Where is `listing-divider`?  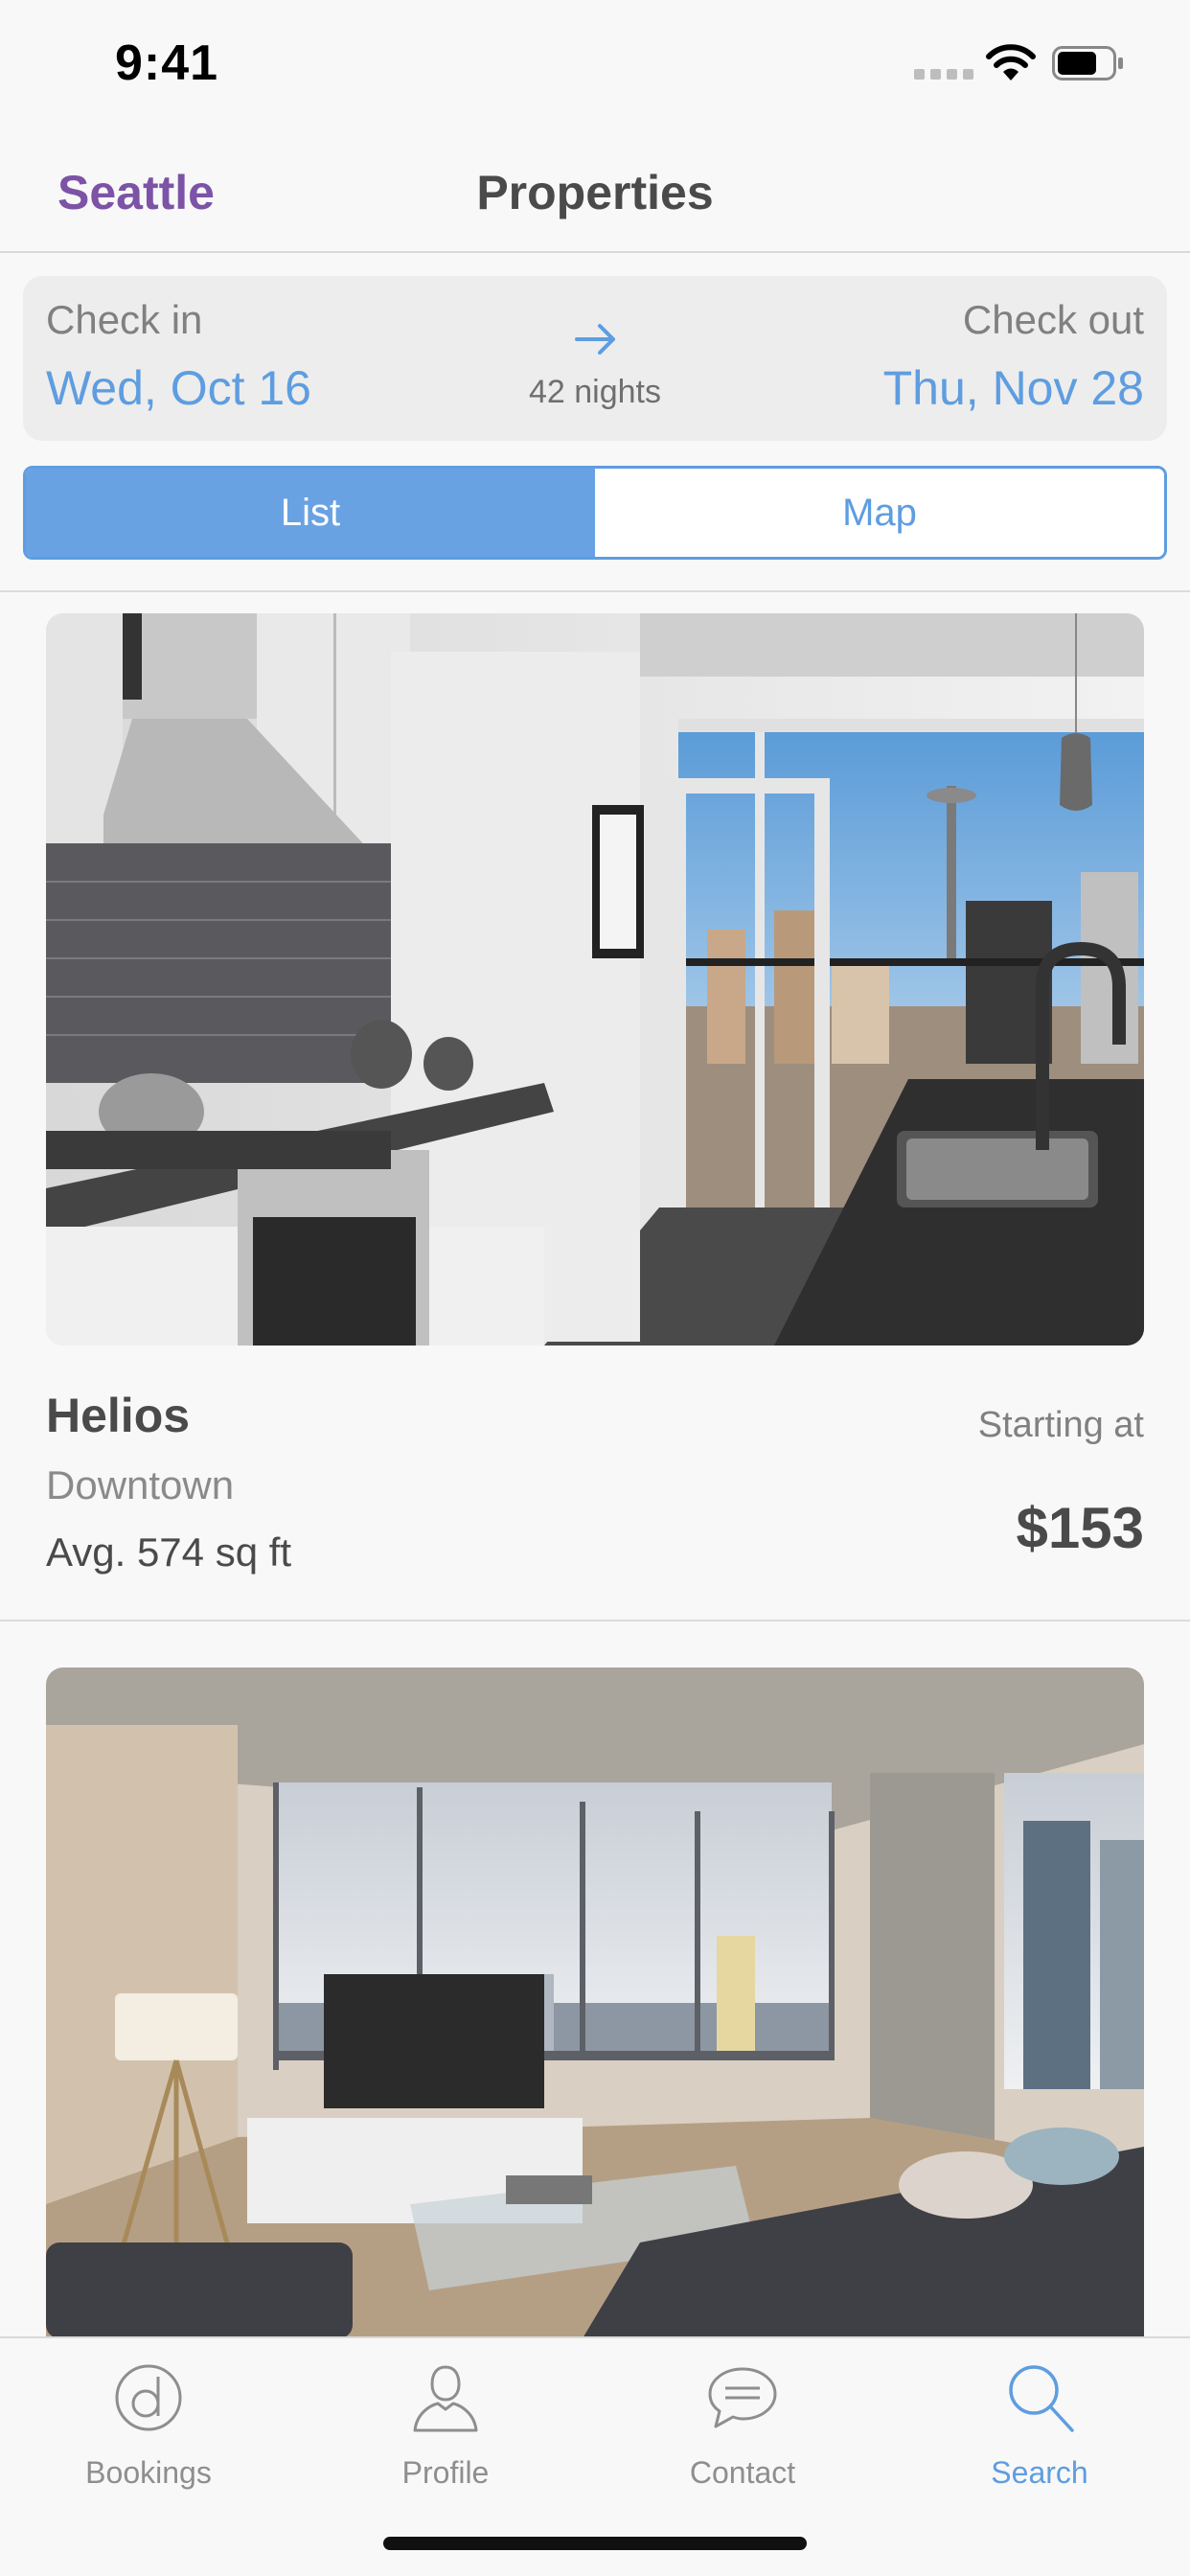
listing-divider is located at coordinates (595, 1621).